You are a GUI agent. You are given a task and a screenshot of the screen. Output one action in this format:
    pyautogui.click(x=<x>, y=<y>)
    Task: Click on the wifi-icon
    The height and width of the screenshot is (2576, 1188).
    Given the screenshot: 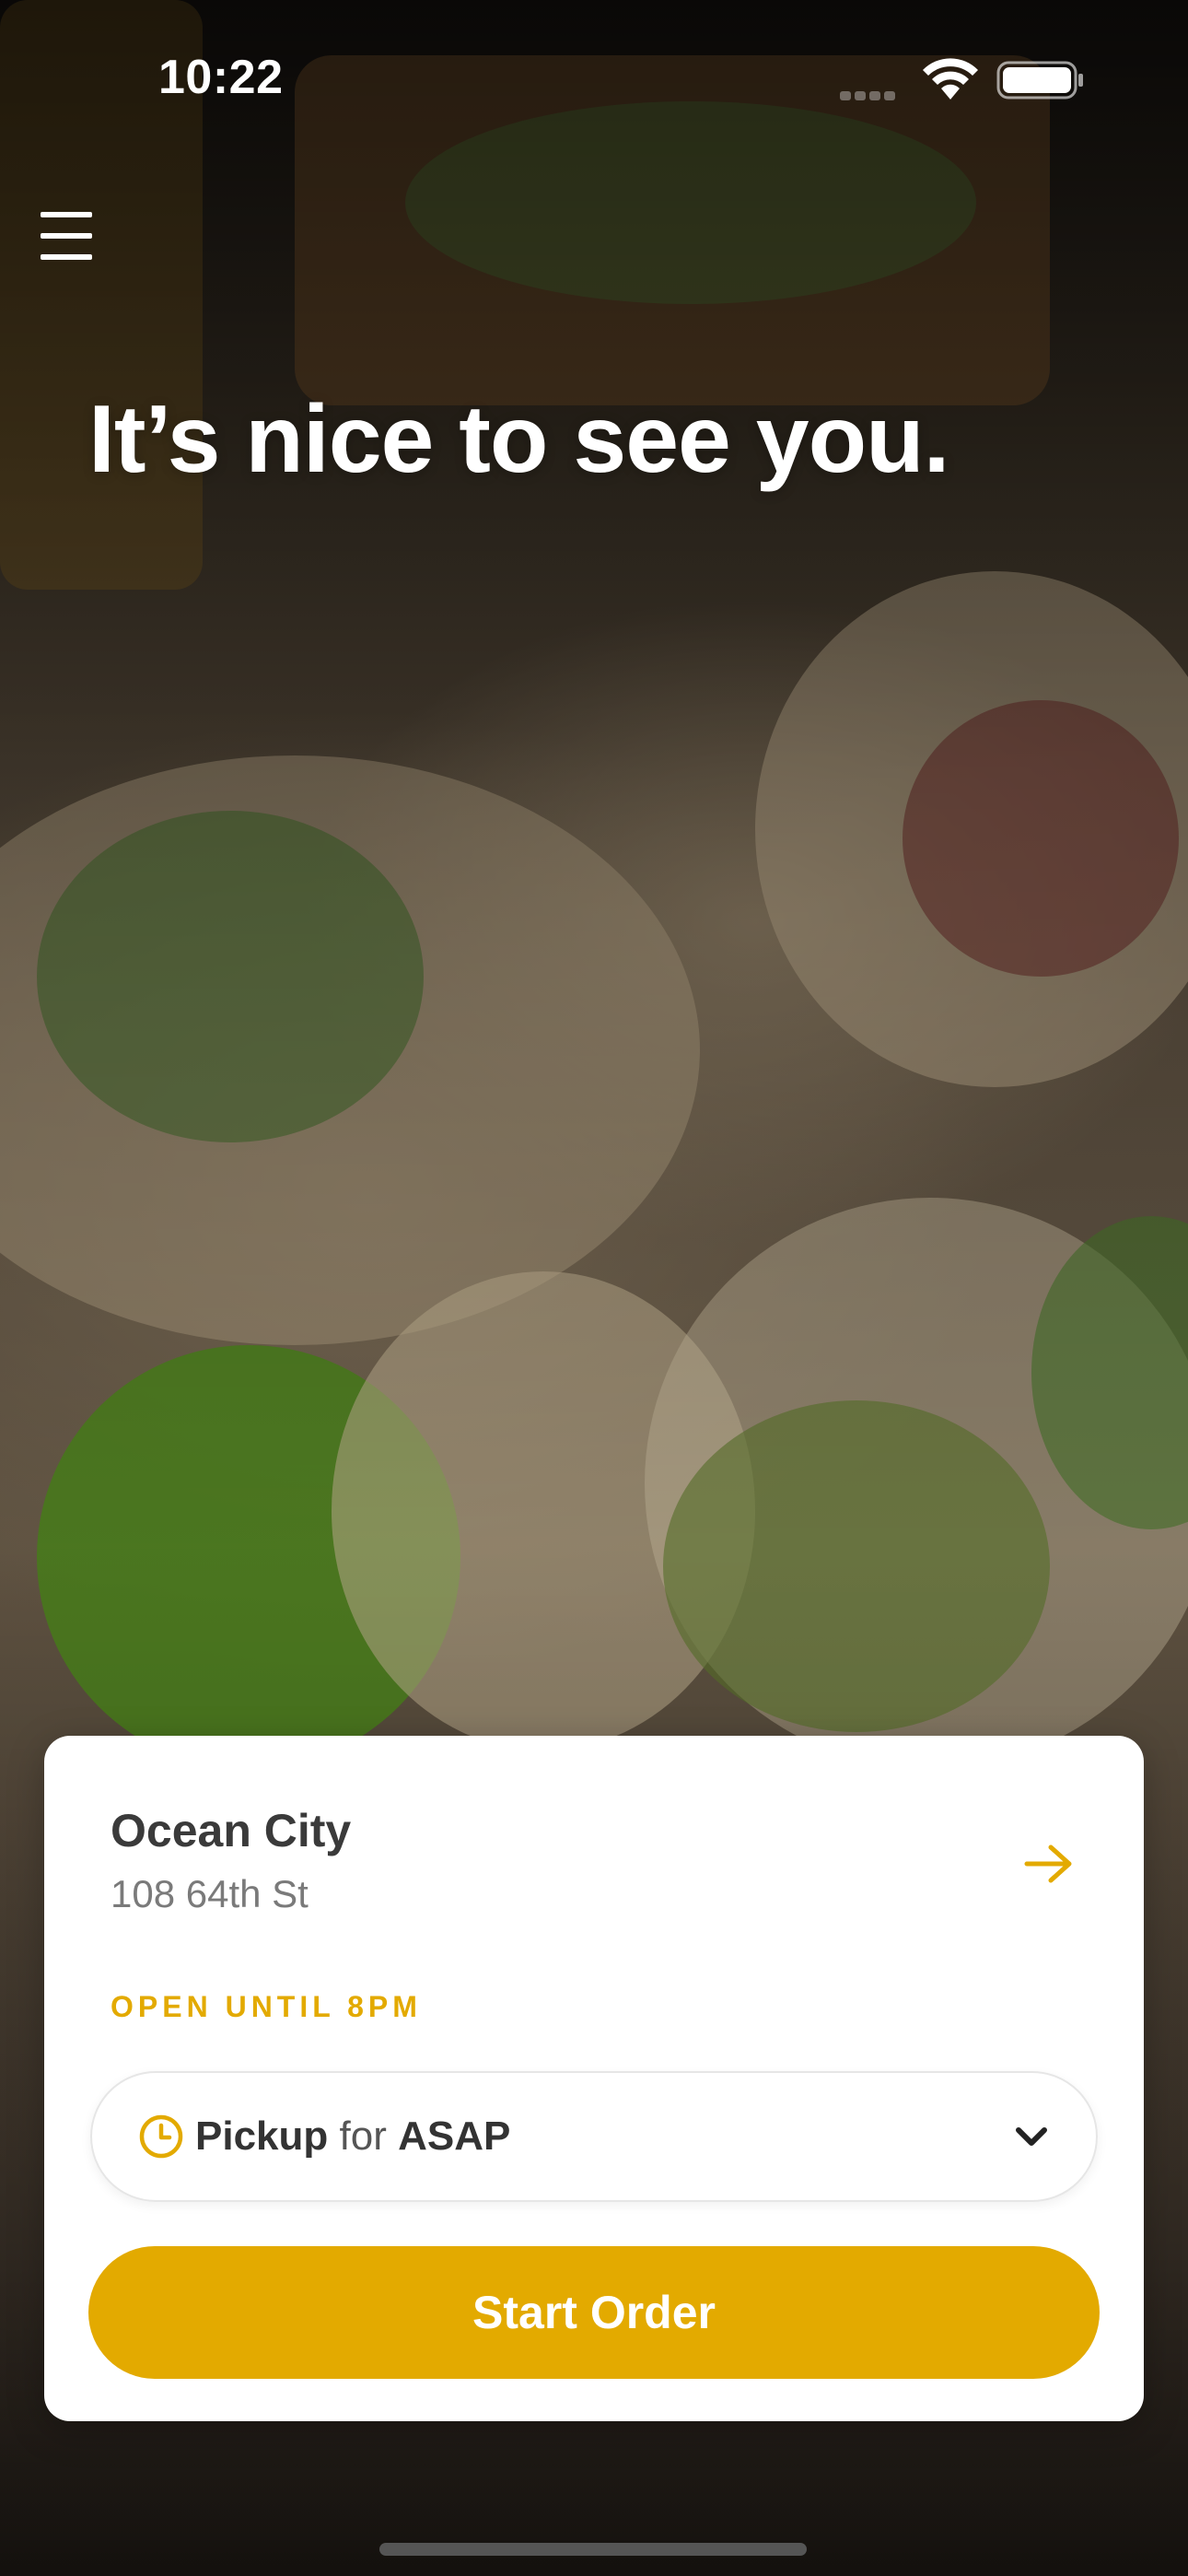 What is the action you would take?
    pyautogui.click(x=951, y=79)
    